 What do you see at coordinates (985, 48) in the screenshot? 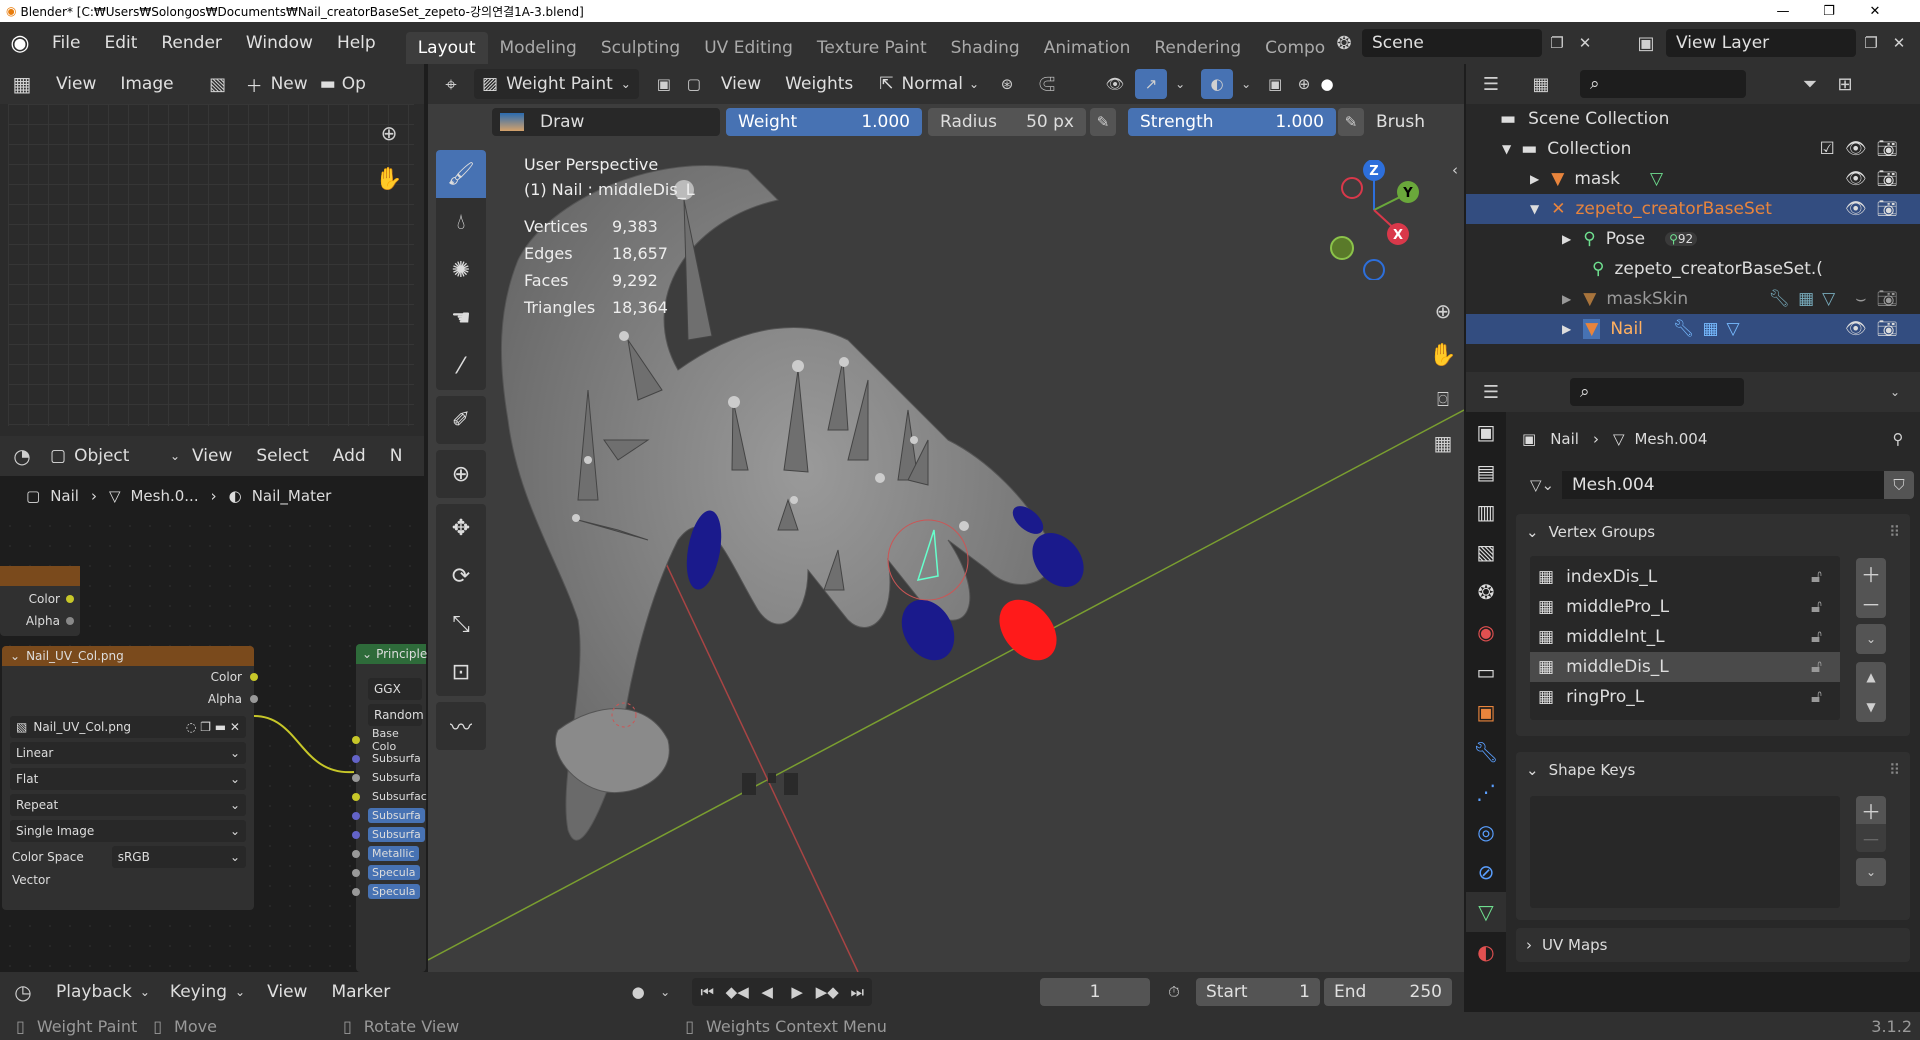
I see `tab-shading: Shading` at bounding box center [985, 48].